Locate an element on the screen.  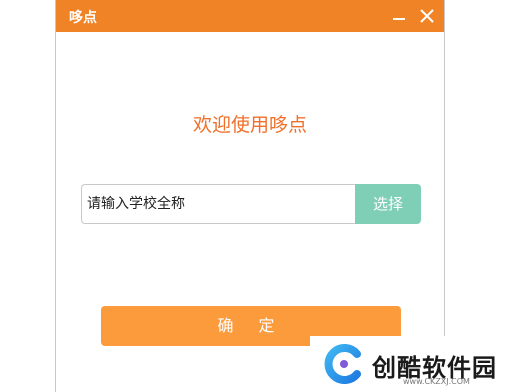
close-button is located at coordinates (427, 16).